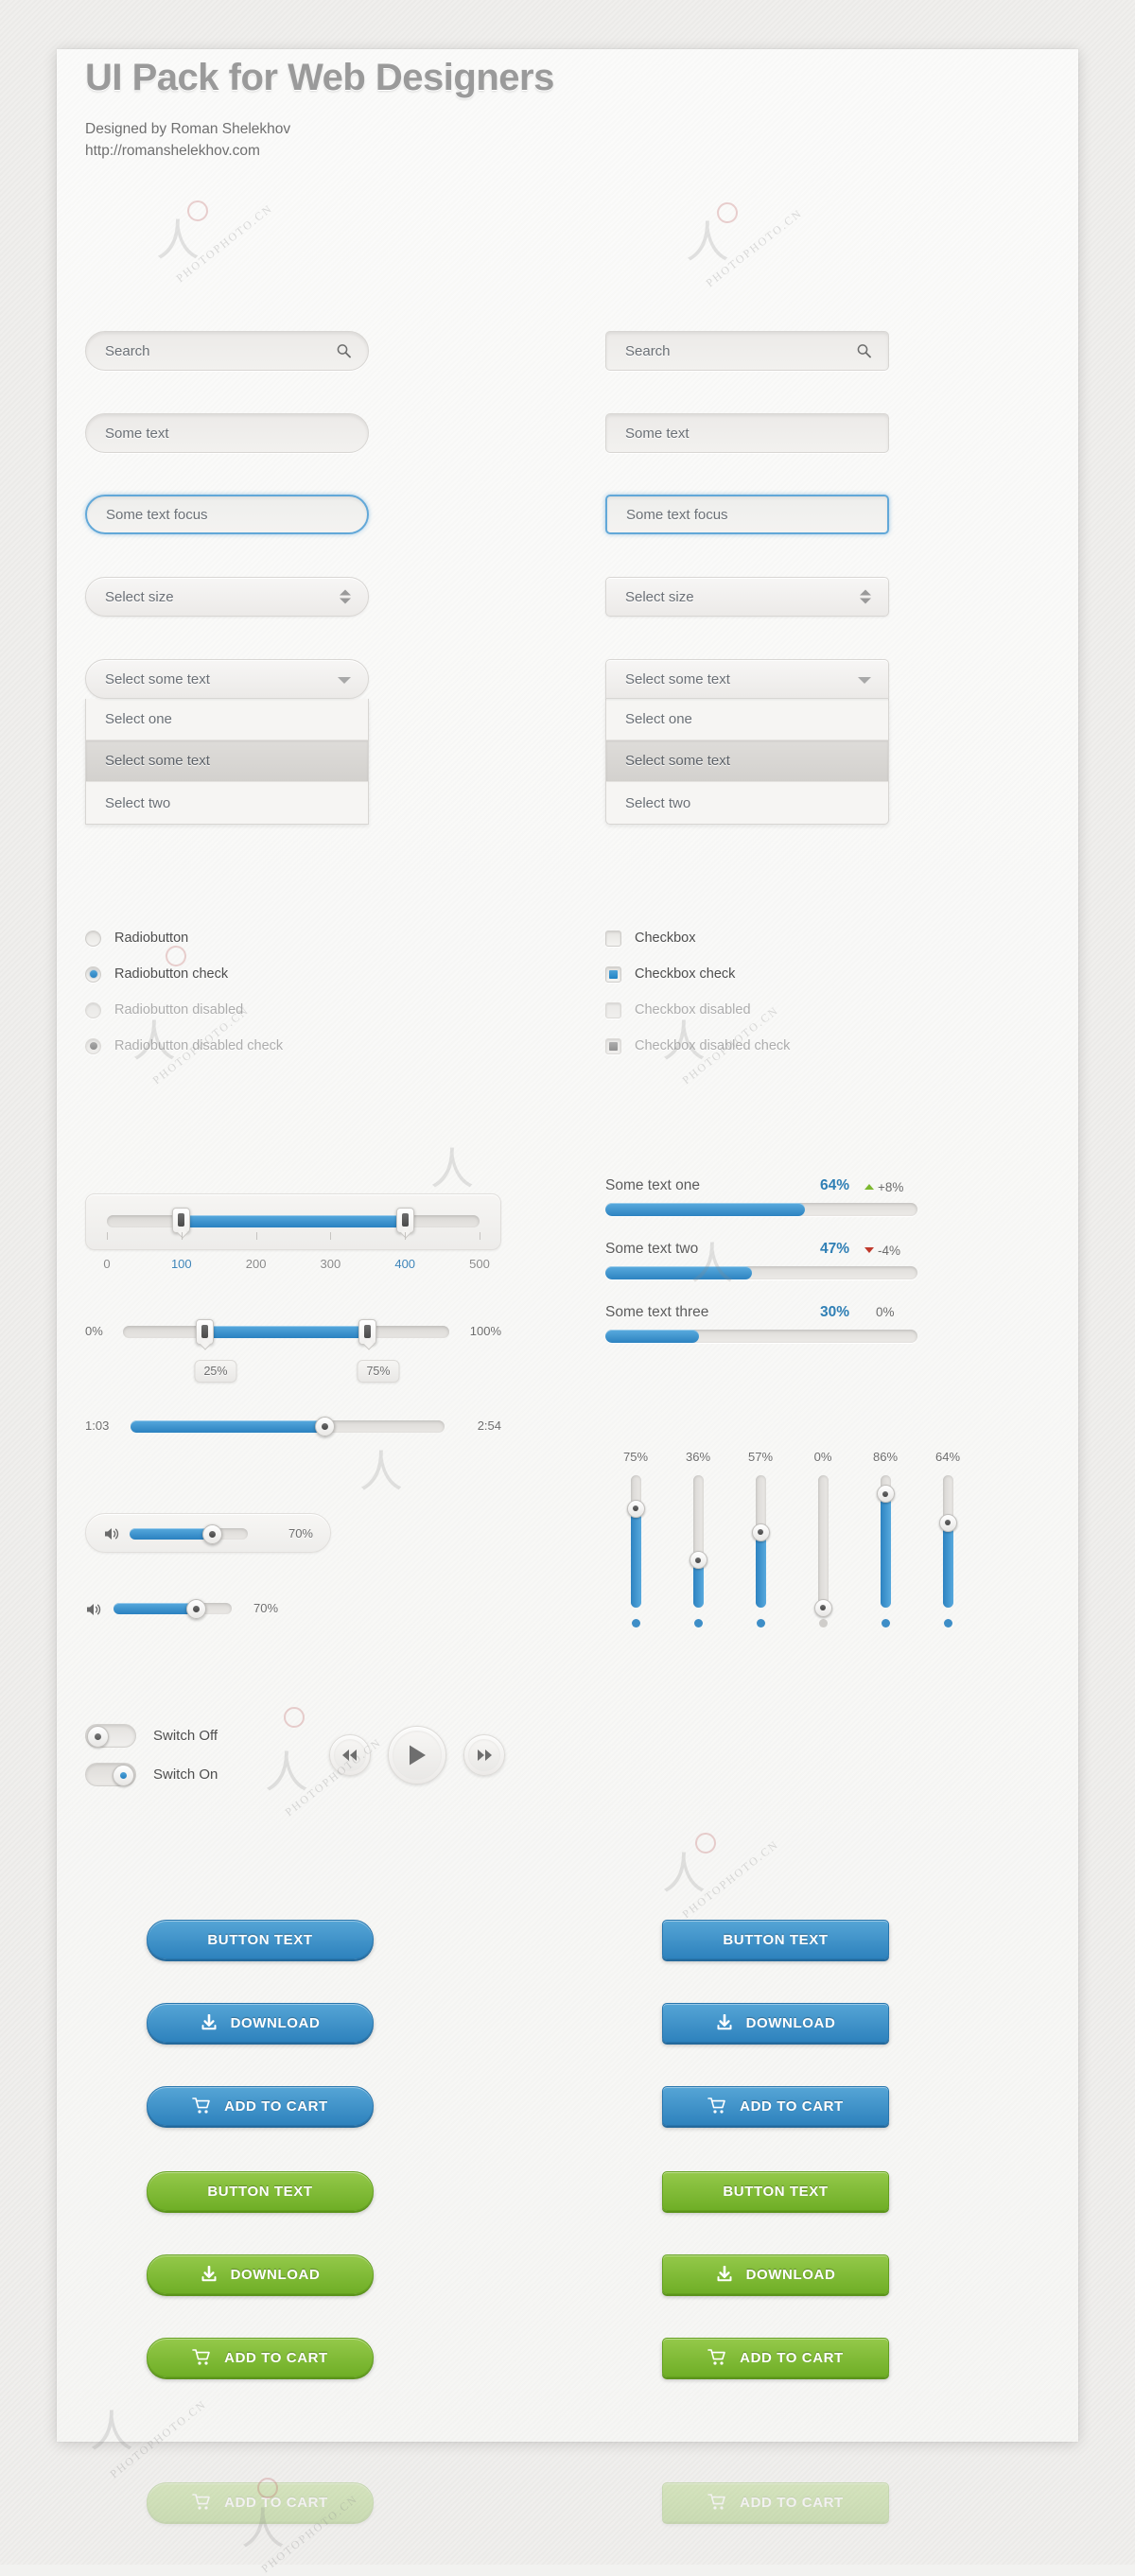 This screenshot has height=2576, width=1135. What do you see at coordinates (97, 1426) in the screenshot?
I see `media-elapsed: 1:03` at bounding box center [97, 1426].